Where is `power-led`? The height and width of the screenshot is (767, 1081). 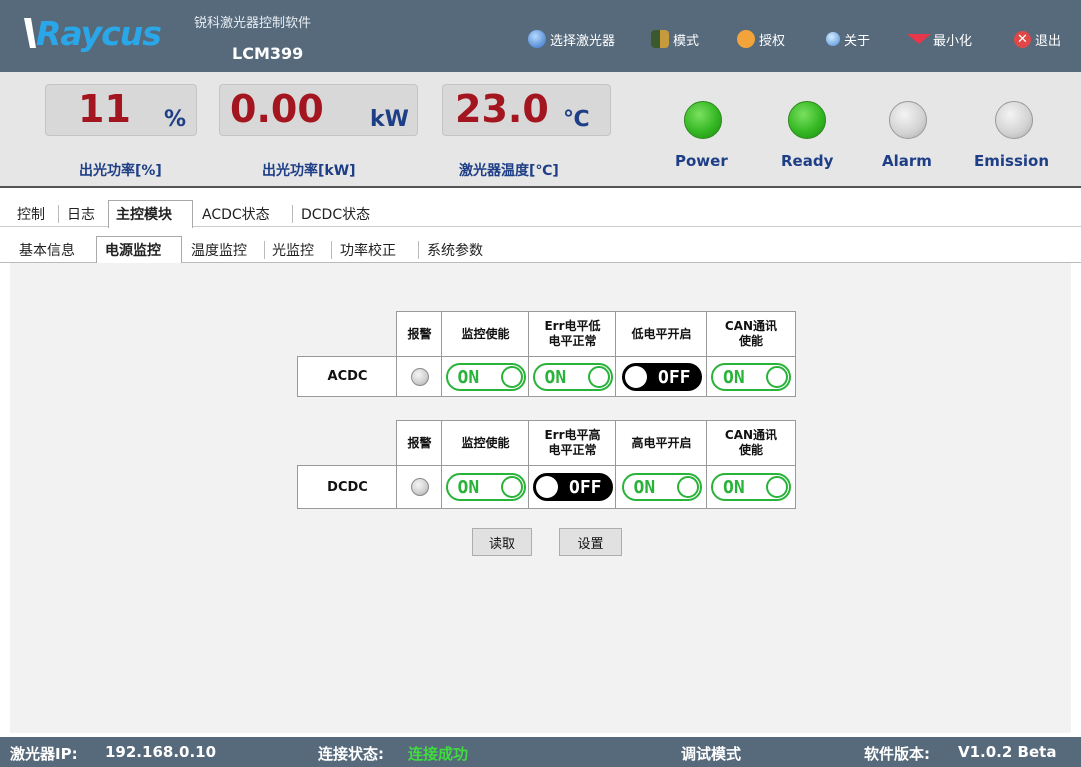
power-led is located at coordinates (703, 120).